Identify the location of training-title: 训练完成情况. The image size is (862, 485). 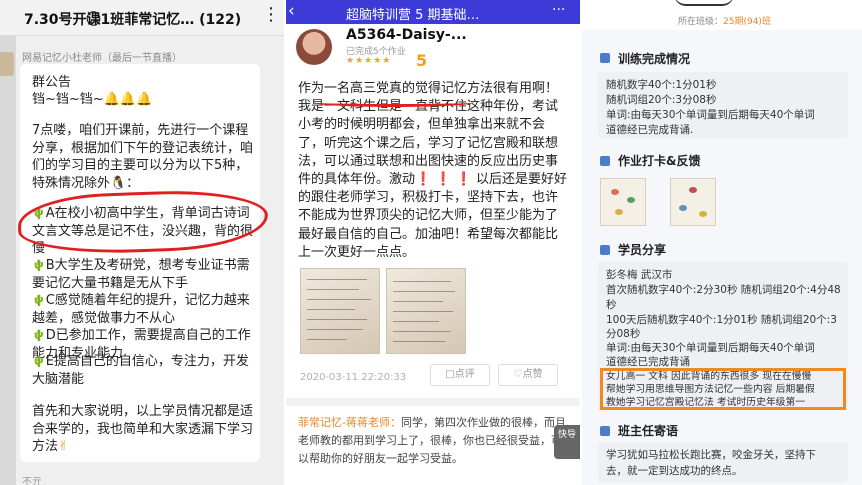
(654, 59).